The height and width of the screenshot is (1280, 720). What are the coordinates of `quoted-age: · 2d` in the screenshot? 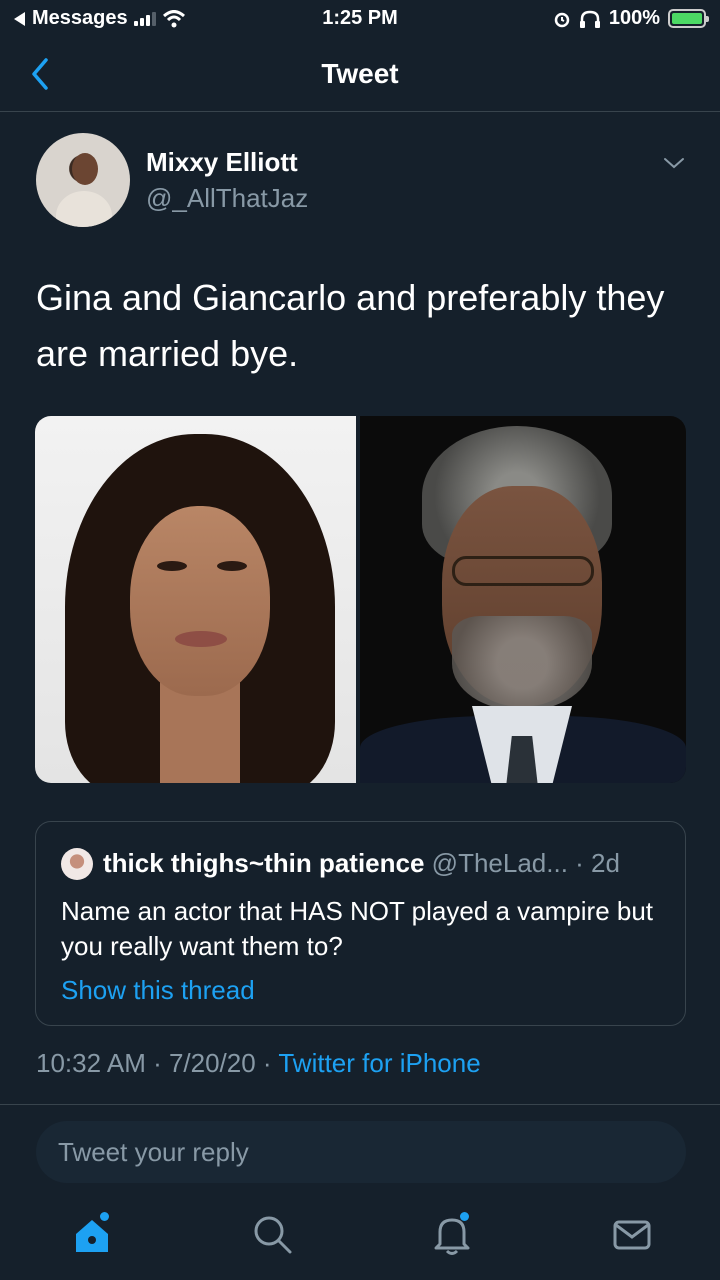 It's located at (593, 863).